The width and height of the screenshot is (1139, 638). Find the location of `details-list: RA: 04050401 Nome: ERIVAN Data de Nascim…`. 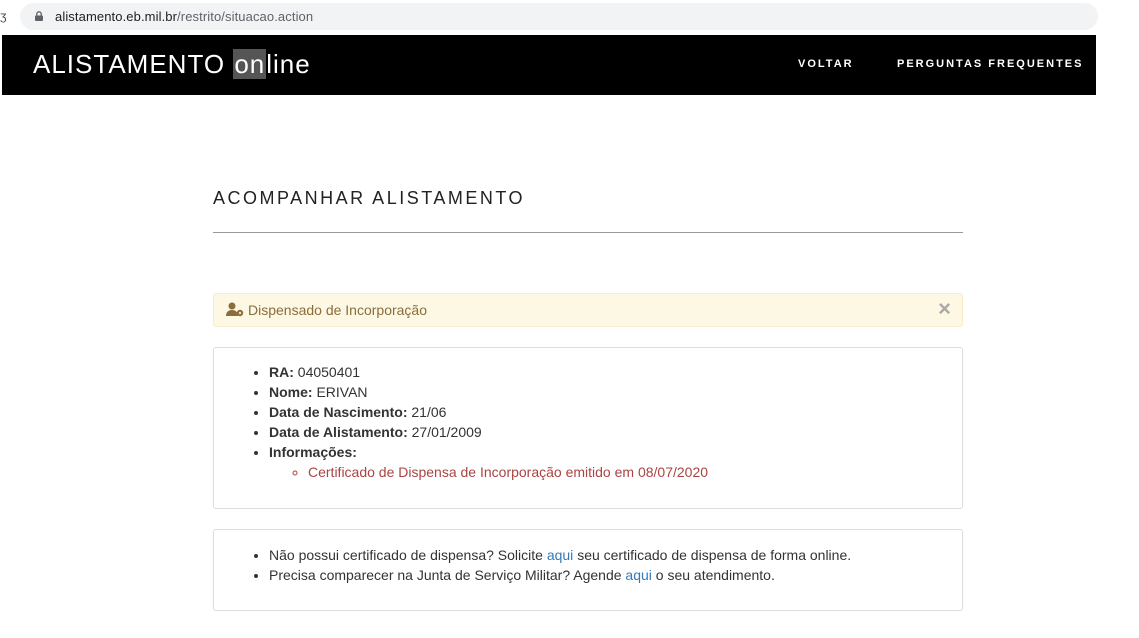

details-list: RA: 04050401 Nome: ERIVAN Data de Nascim… is located at coordinates (588, 422).